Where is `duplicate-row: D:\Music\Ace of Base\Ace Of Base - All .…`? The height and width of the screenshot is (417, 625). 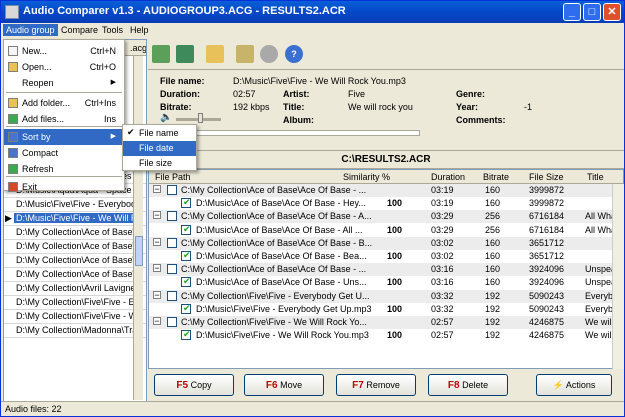 duplicate-row: D:\Music\Ace of Base\Ace Of Base - All .… is located at coordinates (386, 230).